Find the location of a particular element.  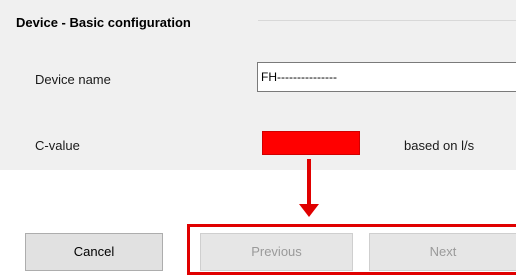

annotation-arrow-head-icon is located at coordinates (309, 210).